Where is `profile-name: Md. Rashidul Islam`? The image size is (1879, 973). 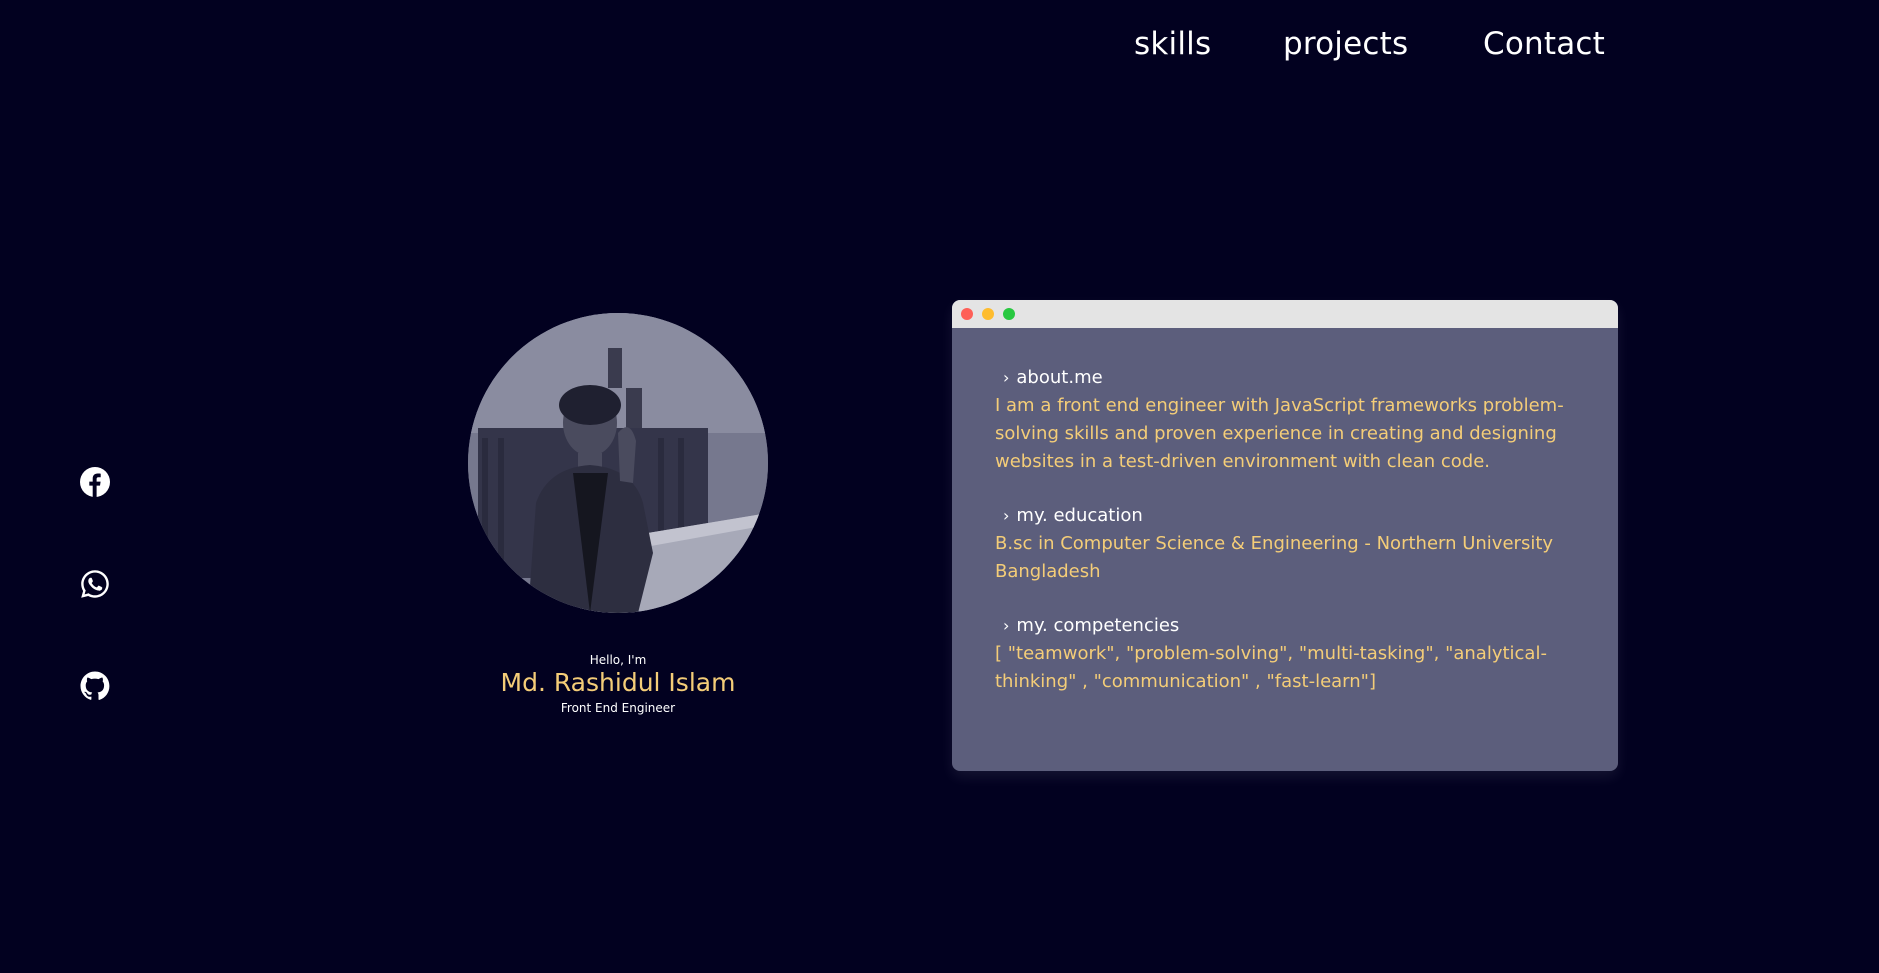 profile-name: Md. Rashidul Islam is located at coordinates (618, 682).